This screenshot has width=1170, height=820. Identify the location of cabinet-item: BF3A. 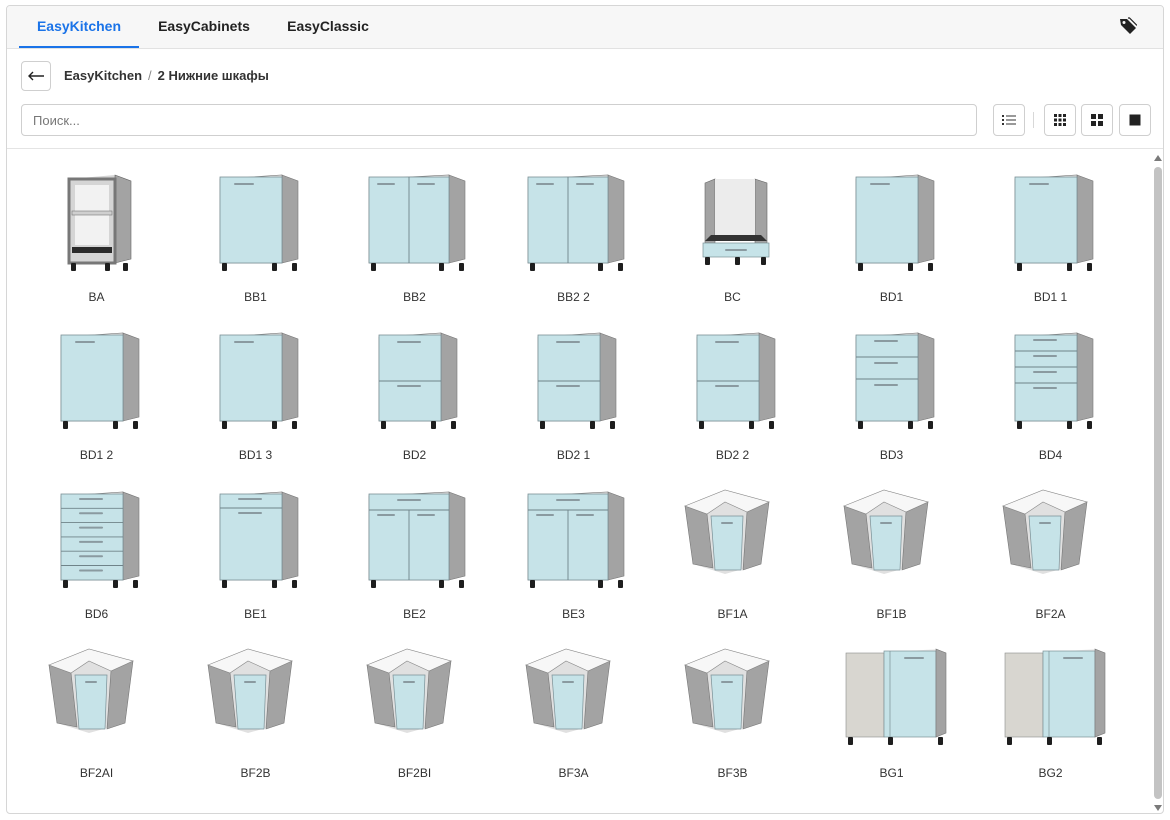
(573, 704).